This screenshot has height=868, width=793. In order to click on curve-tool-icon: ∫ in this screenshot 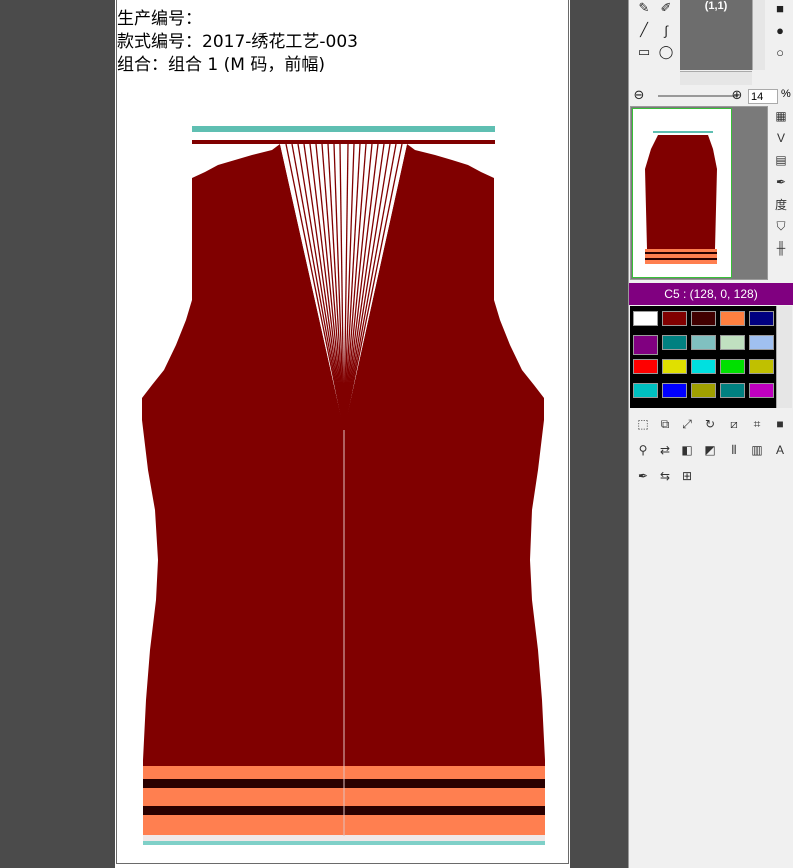, I will do `click(666, 30)`.